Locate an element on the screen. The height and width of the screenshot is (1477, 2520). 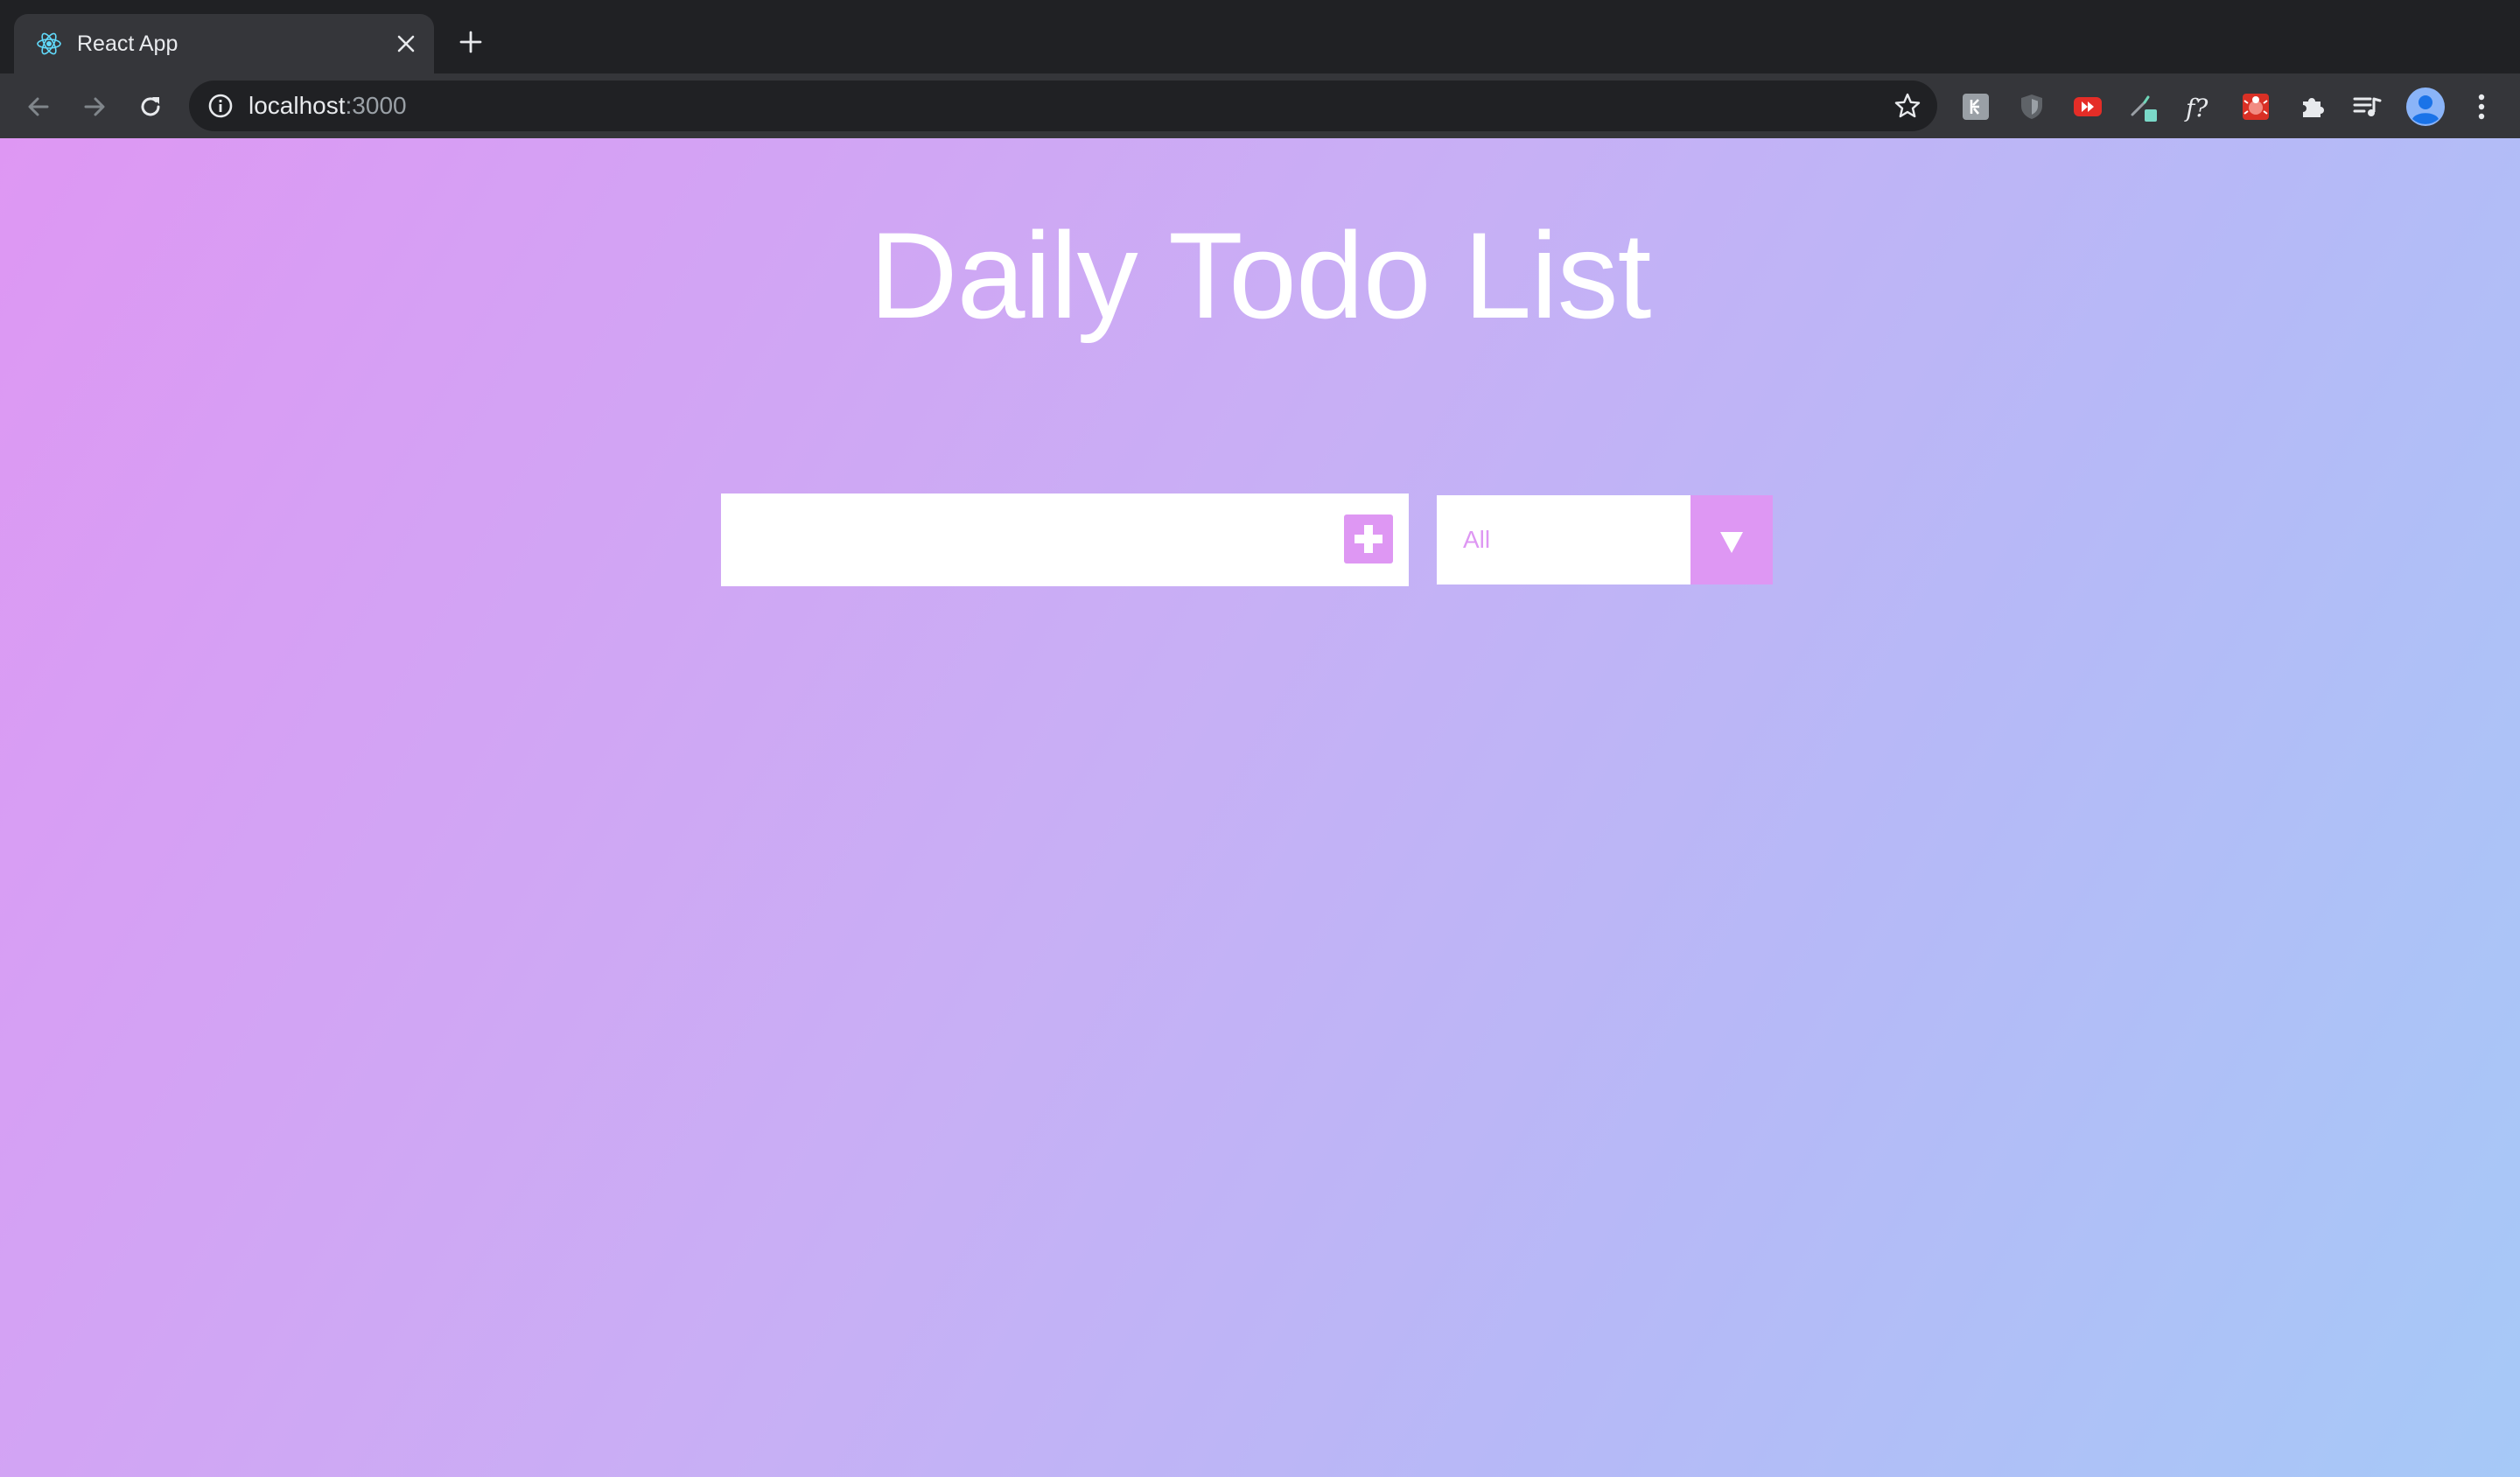
puzzle-icon is located at coordinates (2312, 106).